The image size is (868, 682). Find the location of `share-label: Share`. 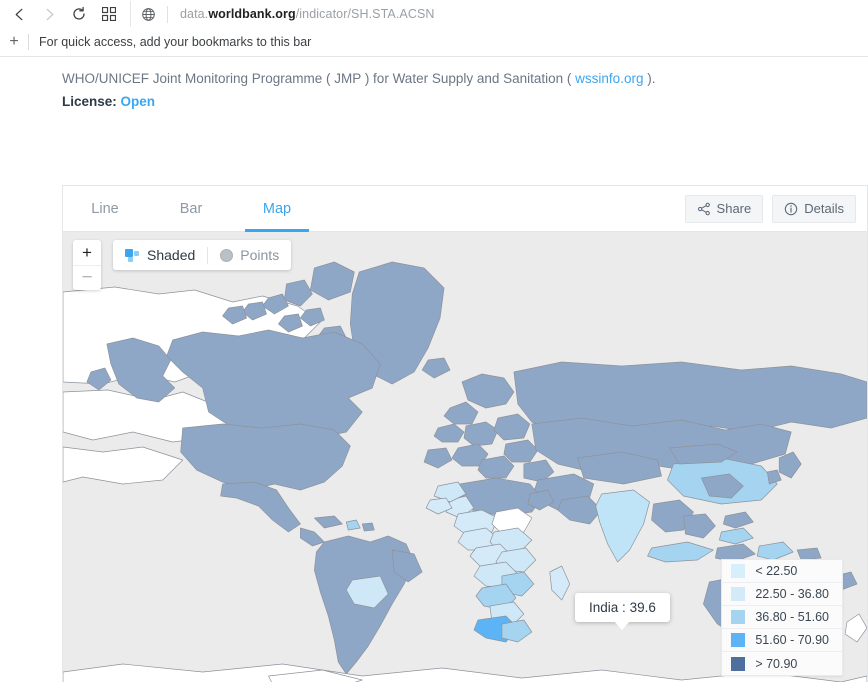

share-label: Share is located at coordinates (734, 208).